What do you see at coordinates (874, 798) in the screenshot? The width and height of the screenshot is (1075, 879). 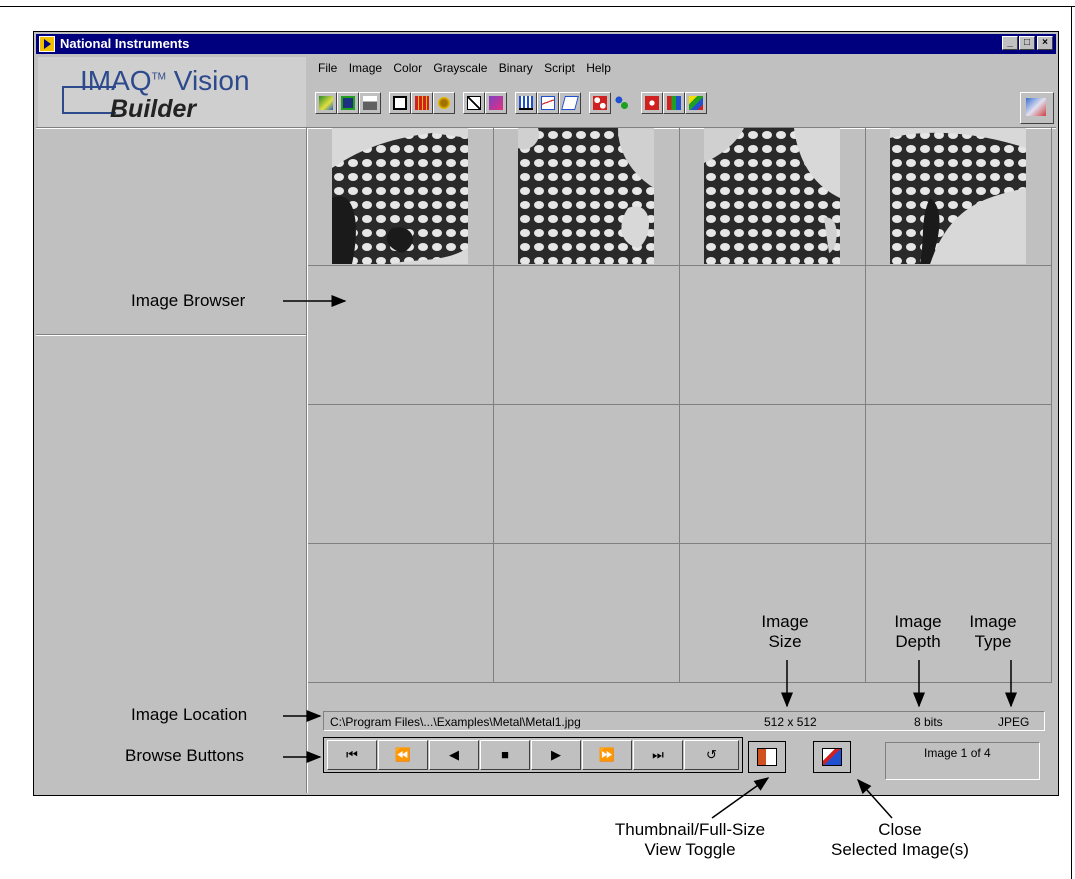 I see `close-selected-arrow` at bounding box center [874, 798].